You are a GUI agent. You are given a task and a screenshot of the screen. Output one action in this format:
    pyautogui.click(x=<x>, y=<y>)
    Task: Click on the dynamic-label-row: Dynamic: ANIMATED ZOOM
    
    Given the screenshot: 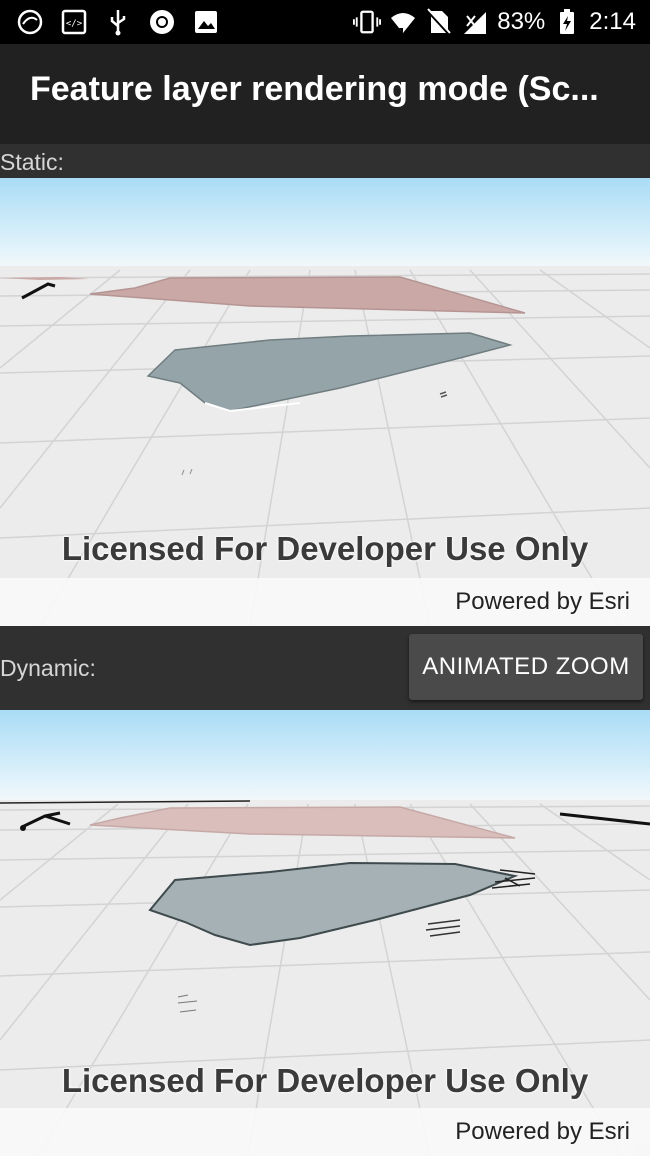 What is the action you would take?
    pyautogui.click(x=325, y=668)
    